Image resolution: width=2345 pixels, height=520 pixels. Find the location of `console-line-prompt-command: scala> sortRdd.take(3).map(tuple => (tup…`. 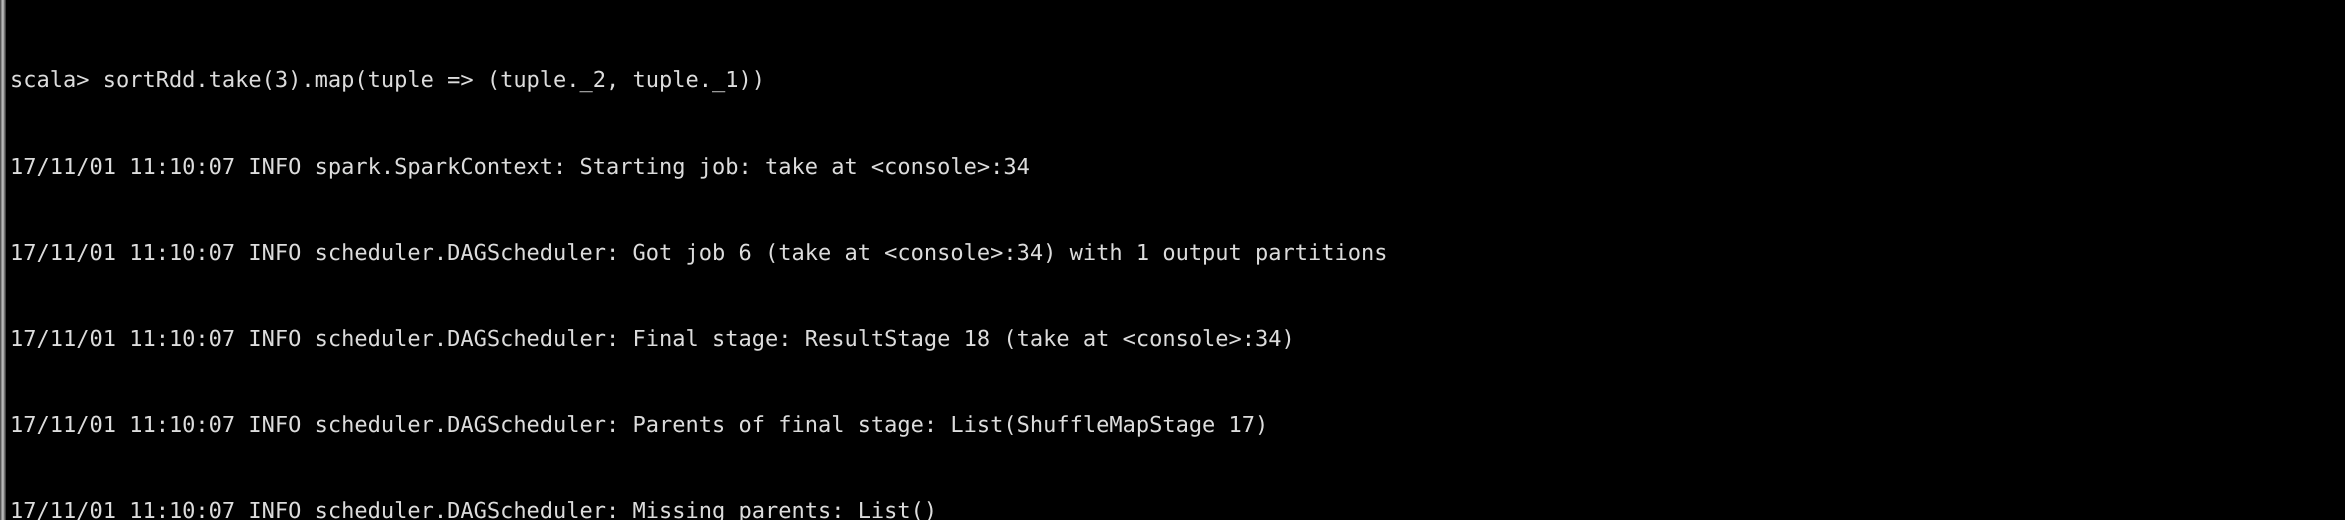

console-line-prompt-command: scala> sortRdd.take(3).map(tuple => (tup… is located at coordinates (387, 81).